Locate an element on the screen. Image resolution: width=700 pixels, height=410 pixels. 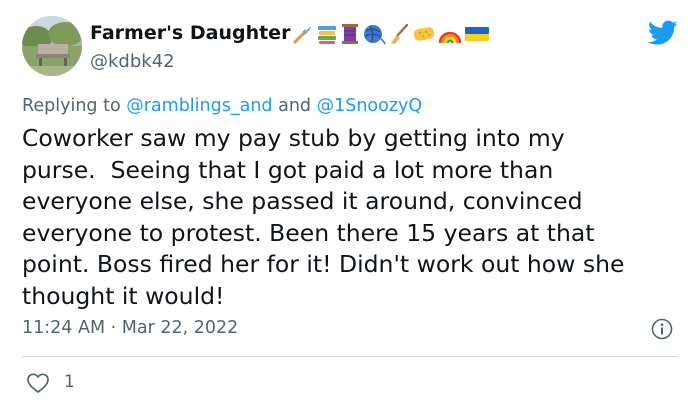
paintbrush-icon is located at coordinates (302, 35).